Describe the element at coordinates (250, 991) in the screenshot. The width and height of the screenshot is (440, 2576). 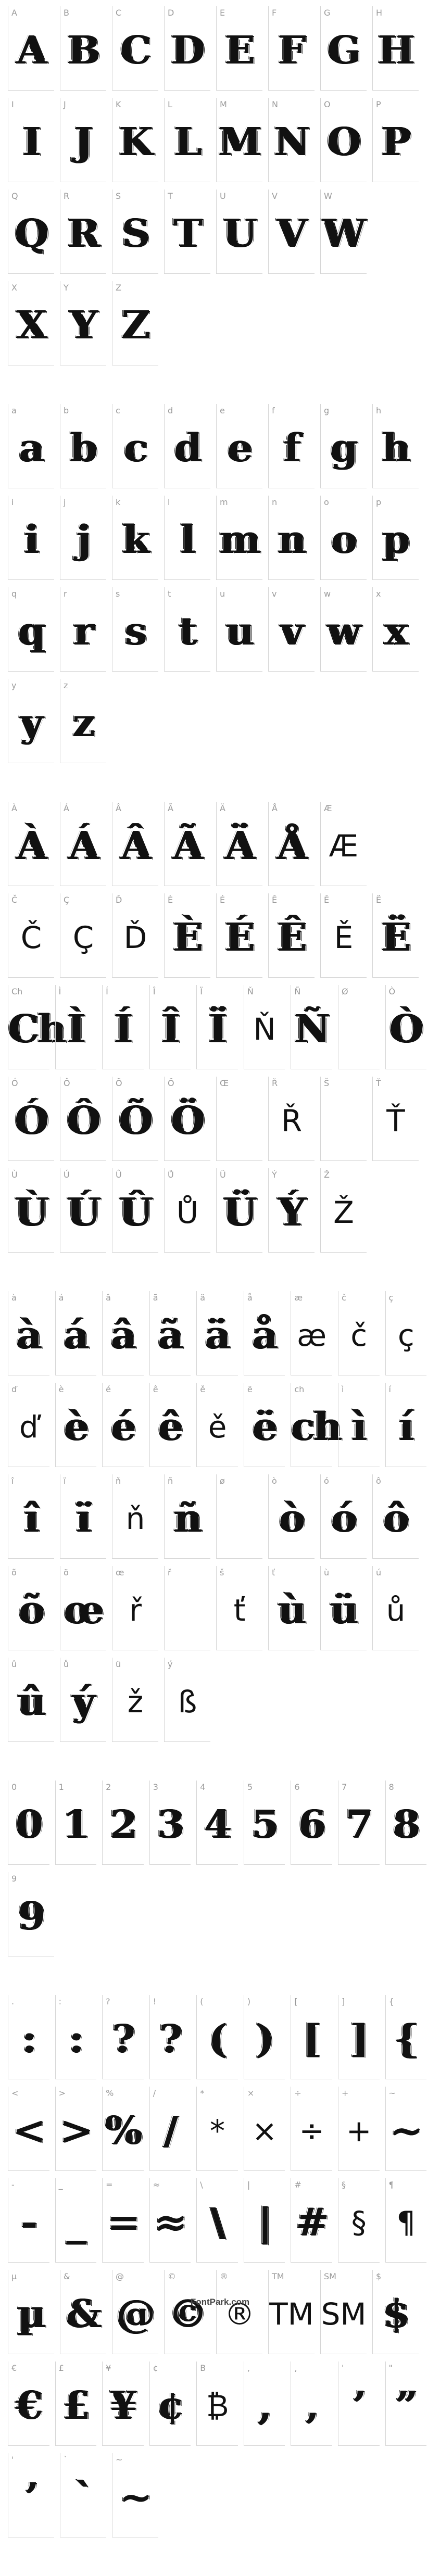
I see `glyph-cell-label: Ň` at that location.